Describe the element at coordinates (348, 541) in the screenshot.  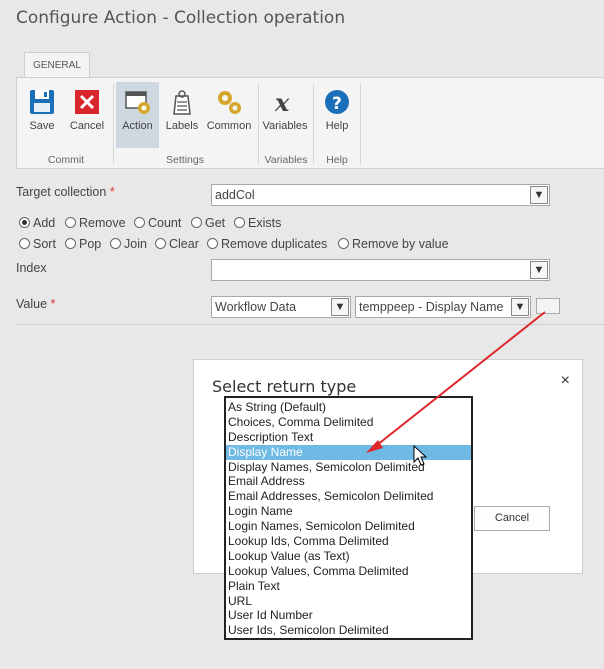
I see `list-item: Lookup Ids, Comma Delimited` at that location.